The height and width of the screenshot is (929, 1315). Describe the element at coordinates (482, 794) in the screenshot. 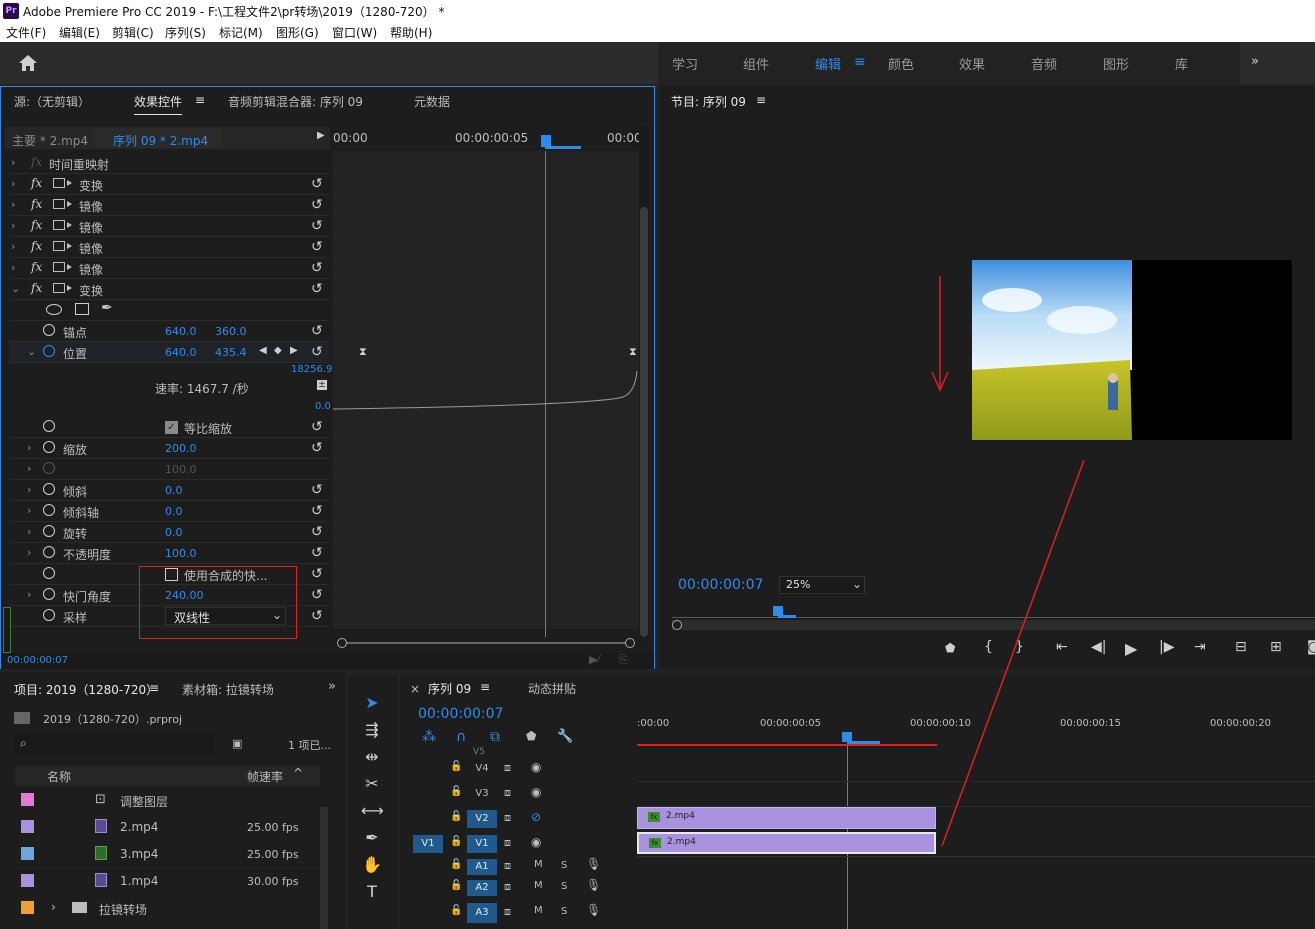

I see `track-name: V3` at that location.